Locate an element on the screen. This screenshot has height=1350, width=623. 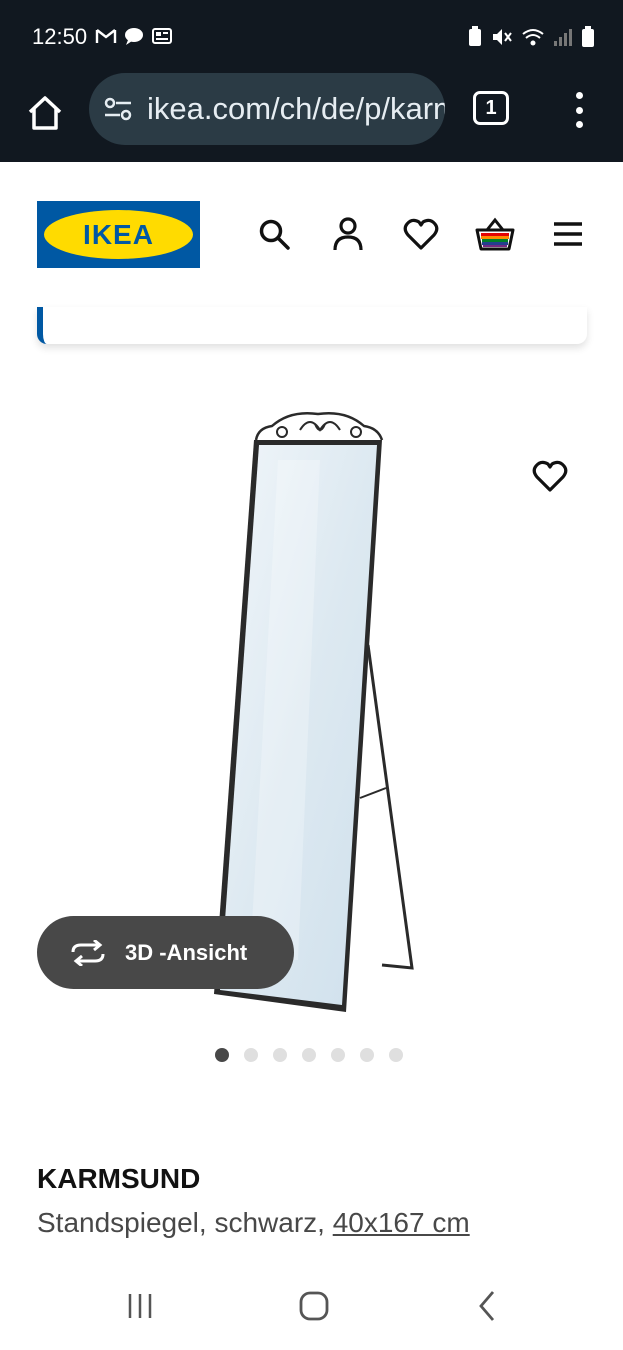
gmail-icon is located at coordinates (106, 36).